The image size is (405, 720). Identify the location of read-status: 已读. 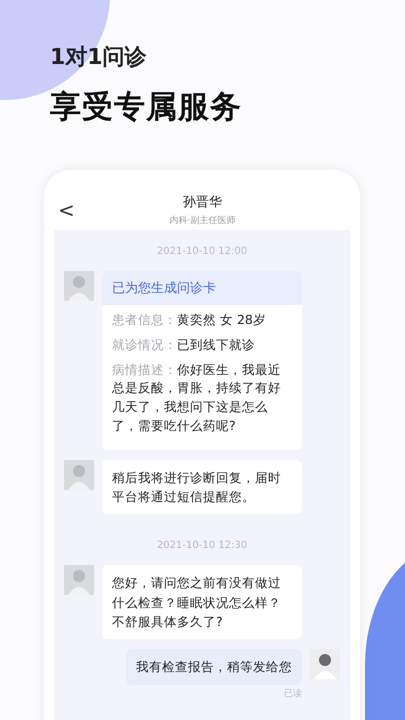
(293, 694).